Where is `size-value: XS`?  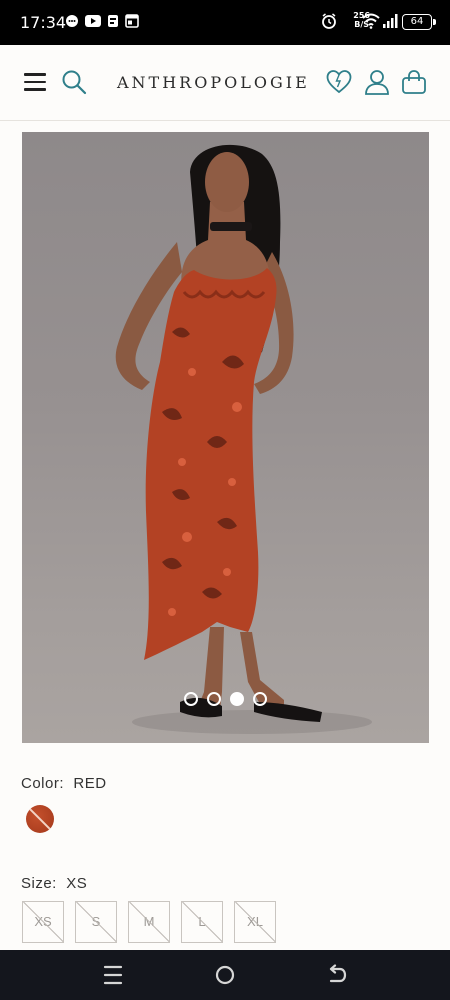 size-value: XS is located at coordinates (77, 883).